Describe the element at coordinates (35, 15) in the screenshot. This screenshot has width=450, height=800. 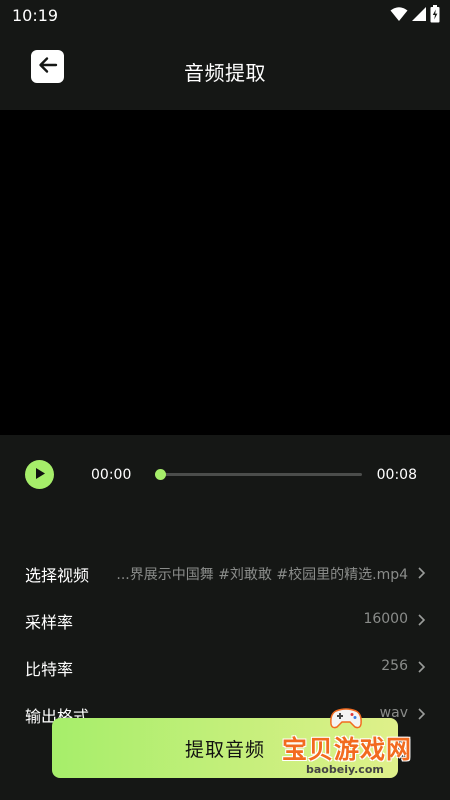
I see `status-time: 10:19` at that location.